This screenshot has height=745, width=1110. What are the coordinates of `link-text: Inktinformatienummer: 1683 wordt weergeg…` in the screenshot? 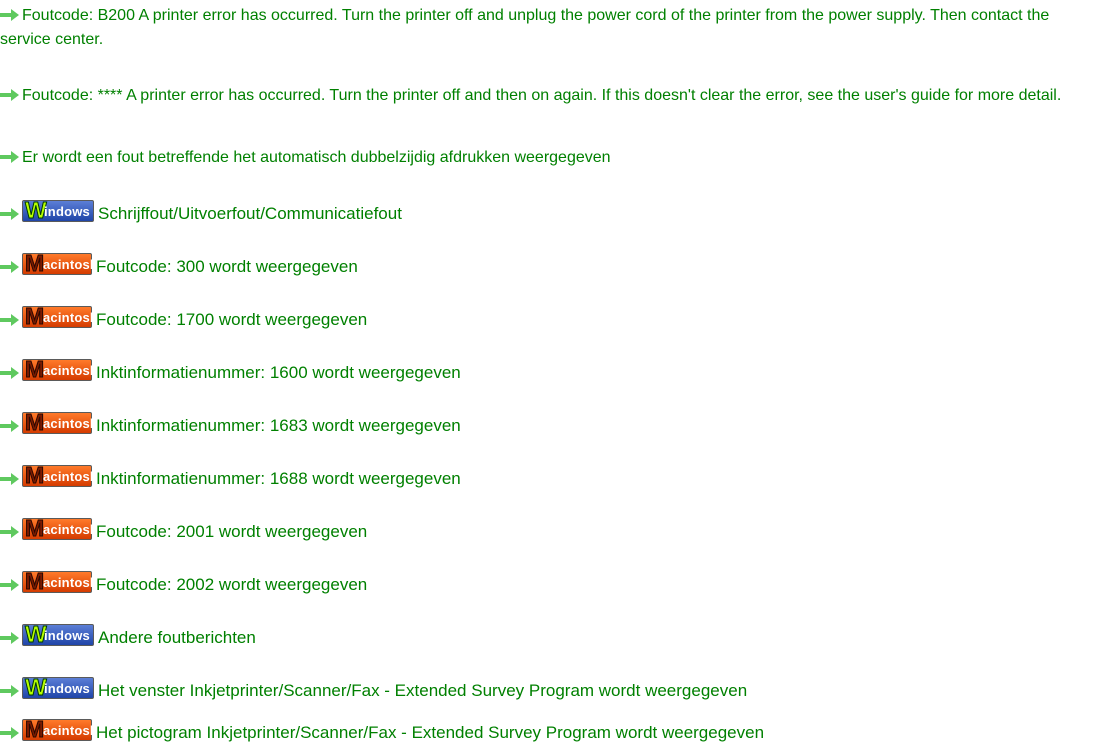 It's located at (278, 425).